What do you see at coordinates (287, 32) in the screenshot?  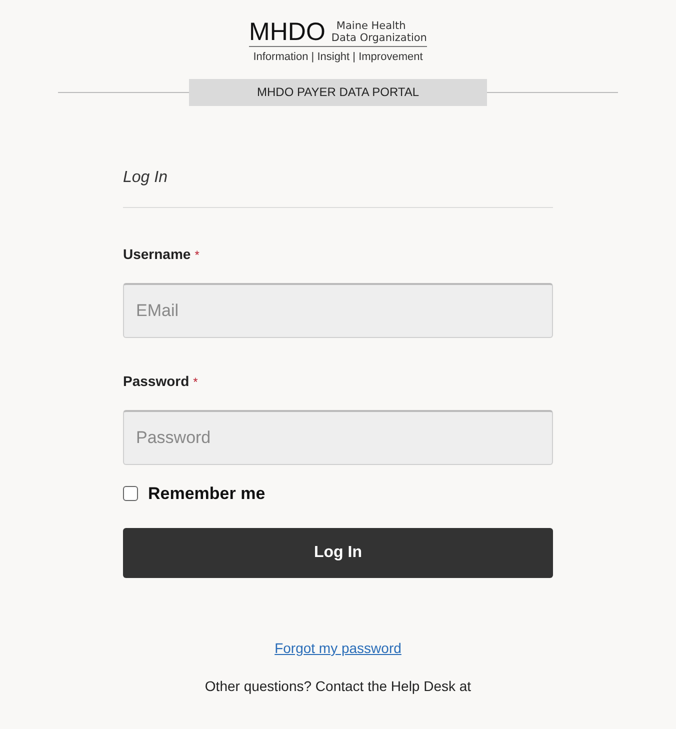 I see `logo-mark: MHDO` at bounding box center [287, 32].